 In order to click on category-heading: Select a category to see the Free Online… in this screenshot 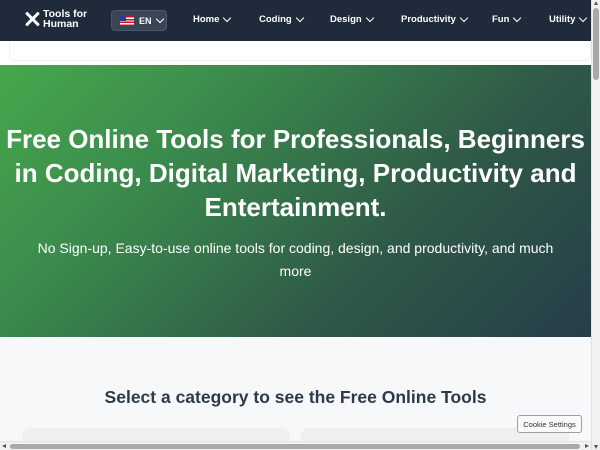, I will do `click(295, 397)`.